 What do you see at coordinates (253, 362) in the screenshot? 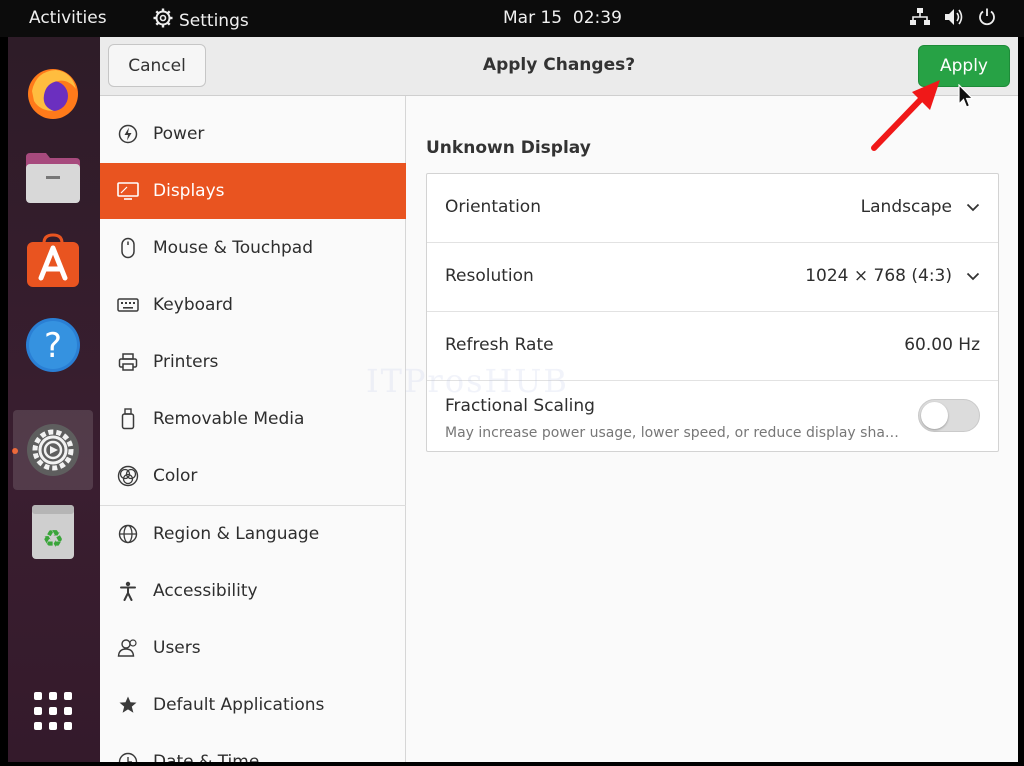
I see `sidebar-item-printers: Printers` at bounding box center [253, 362].